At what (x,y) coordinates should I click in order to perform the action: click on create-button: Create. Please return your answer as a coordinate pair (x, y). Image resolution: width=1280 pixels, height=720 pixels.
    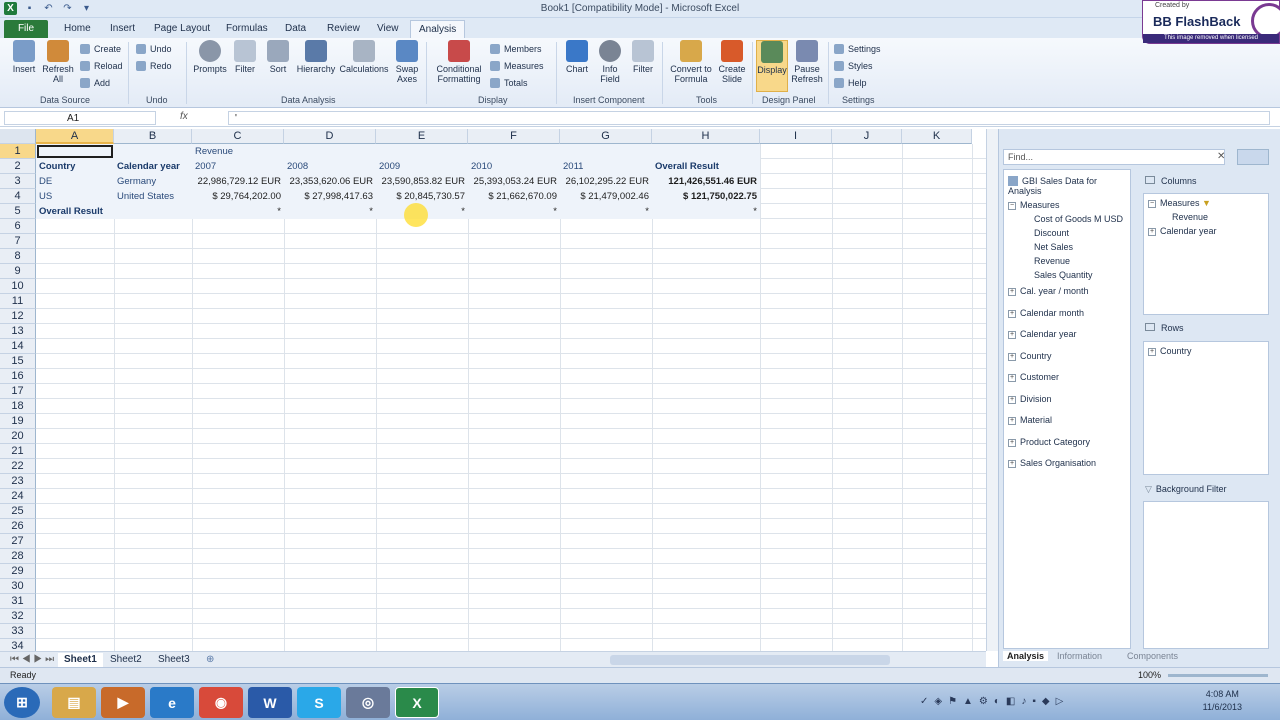
    Looking at the image, I should click on (100, 49).